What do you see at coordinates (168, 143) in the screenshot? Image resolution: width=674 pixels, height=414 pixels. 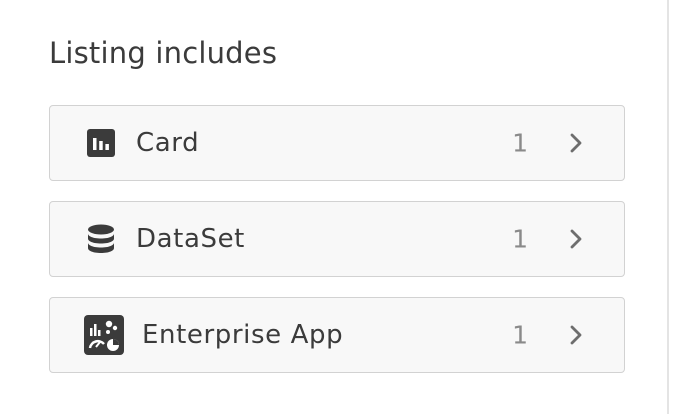 I see `listing-item-label: Card` at bounding box center [168, 143].